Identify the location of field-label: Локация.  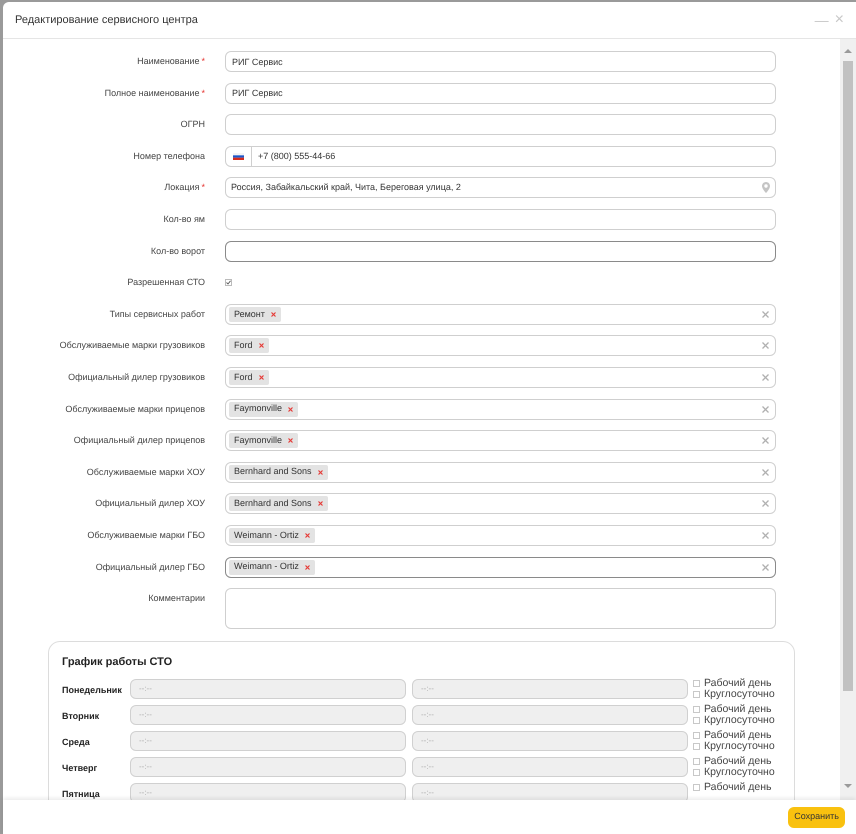
(182, 187).